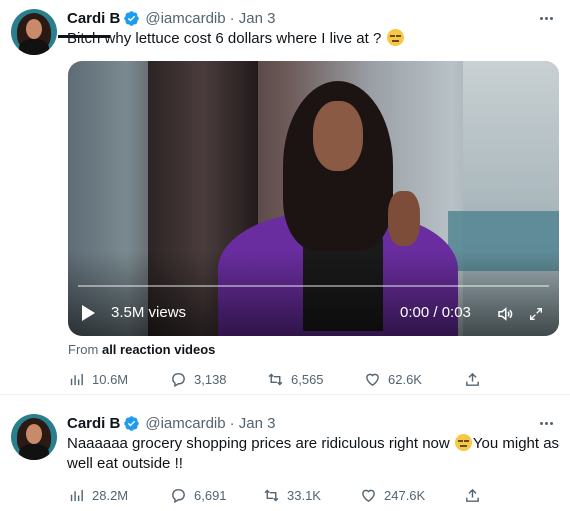 This screenshot has height=511, width=570. What do you see at coordinates (210, 495) in the screenshot?
I see `reply-count: 6,691` at bounding box center [210, 495].